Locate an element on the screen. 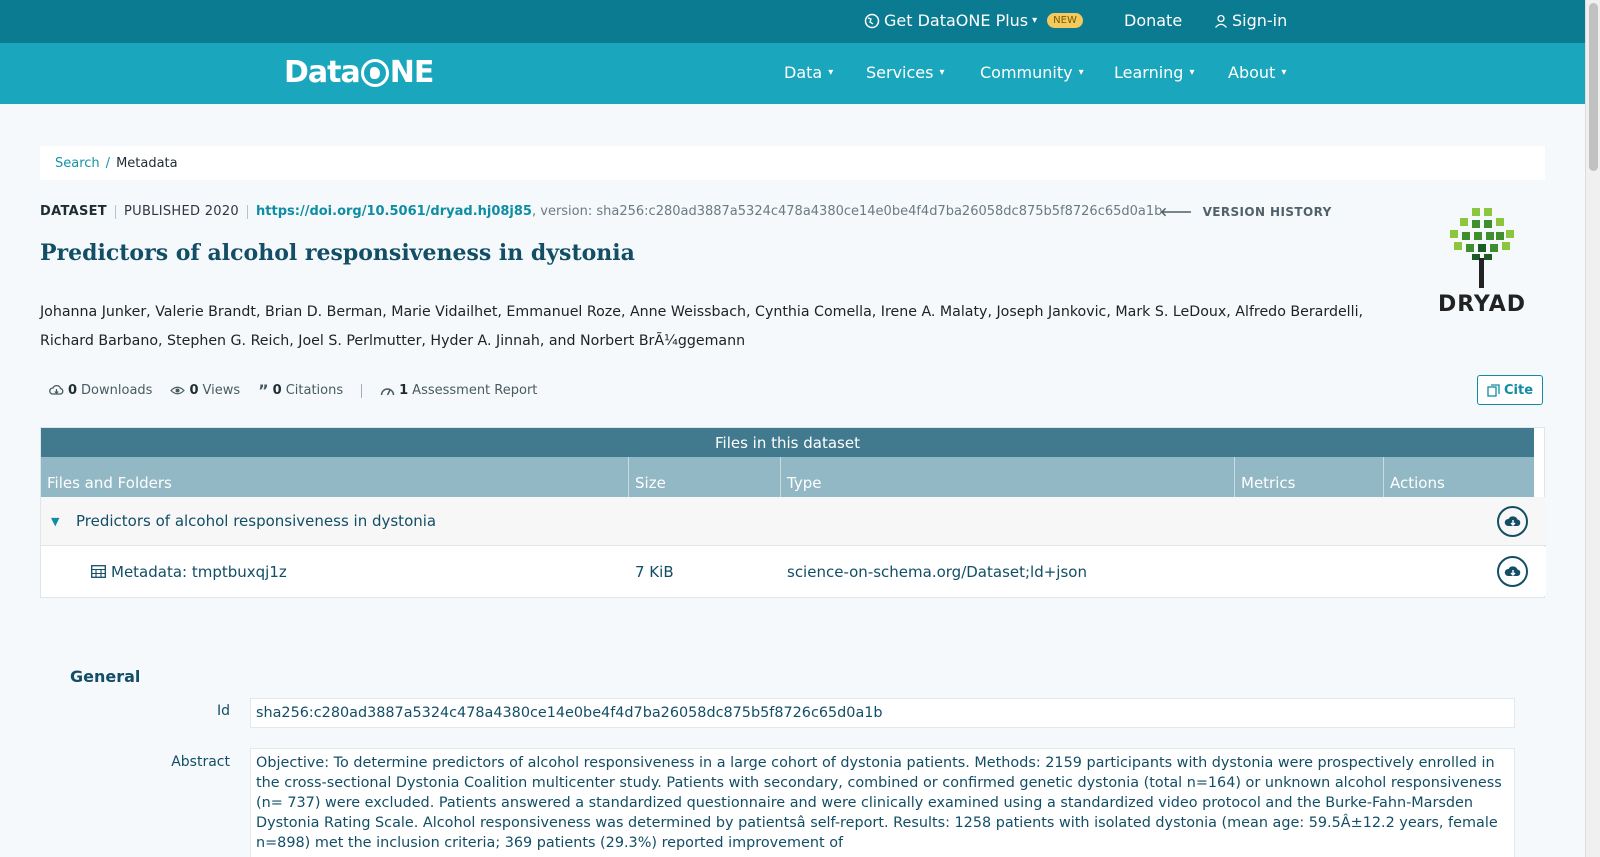  logo-text-right: NE is located at coordinates (412, 72).